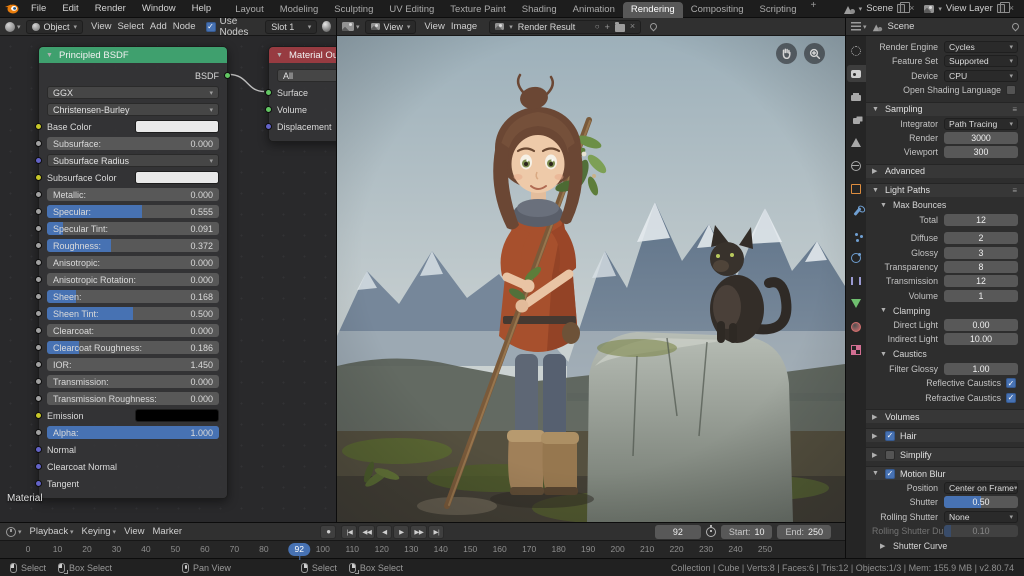  What do you see at coordinates (981, 531) in the screenshot?
I see `slider-rolling-shutter-dur: 0.10` at bounding box center [981, 531].